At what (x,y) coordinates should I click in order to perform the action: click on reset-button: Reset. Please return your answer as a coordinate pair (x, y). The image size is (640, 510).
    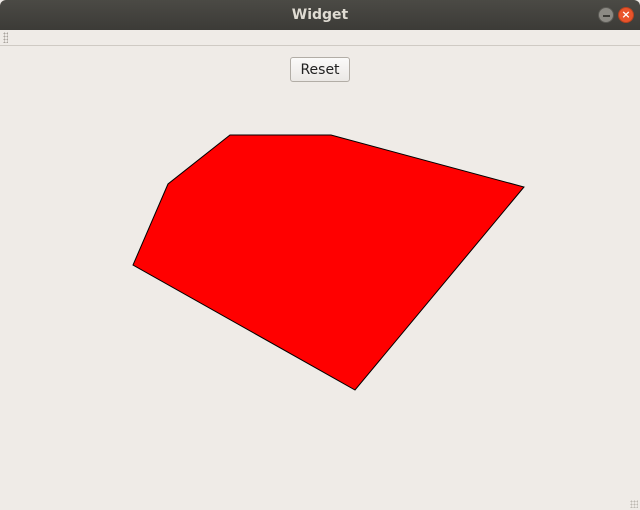
    Looking at the image, I should click on (320, 69).